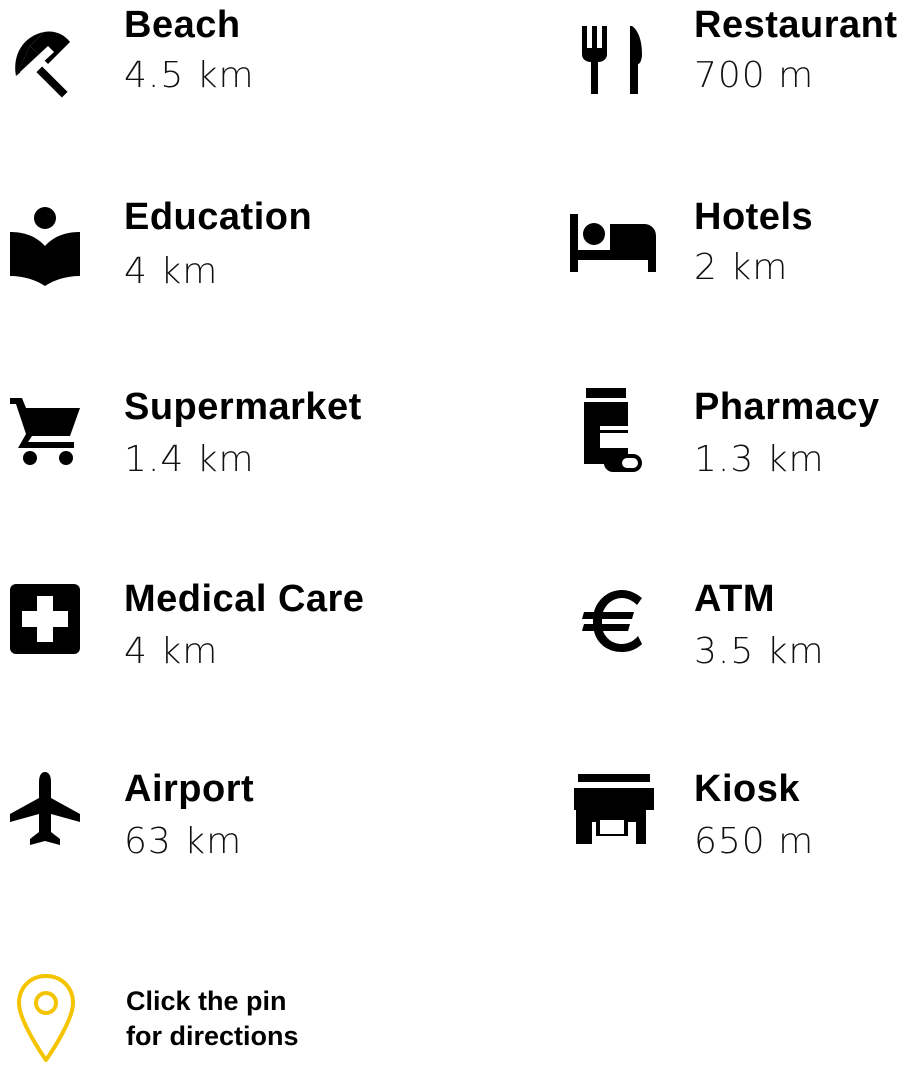  What do you see at coordinates (55, 818) in the screenshot?
I see `airplane-icon` at bounding box center [55, 818].